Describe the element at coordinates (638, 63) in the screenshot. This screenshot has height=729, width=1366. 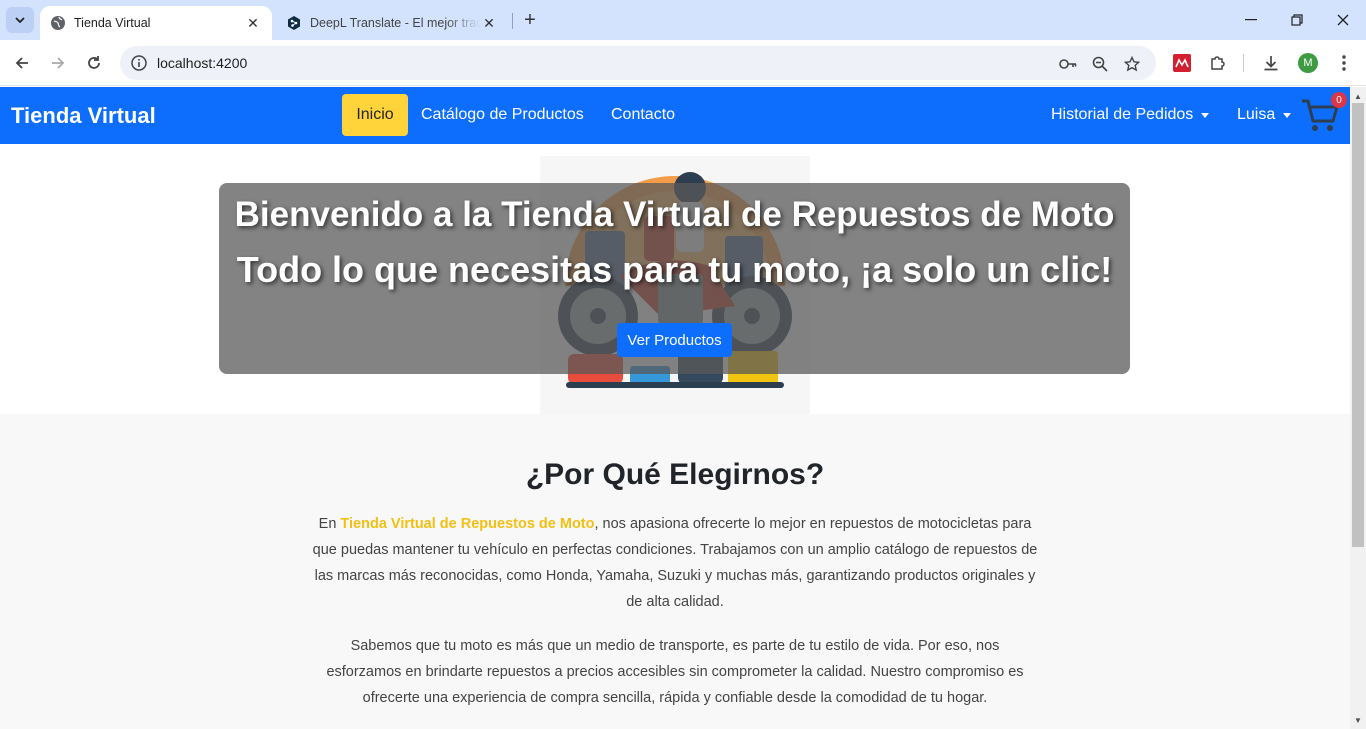
I see `address-bar: localhost:4200` at that location.